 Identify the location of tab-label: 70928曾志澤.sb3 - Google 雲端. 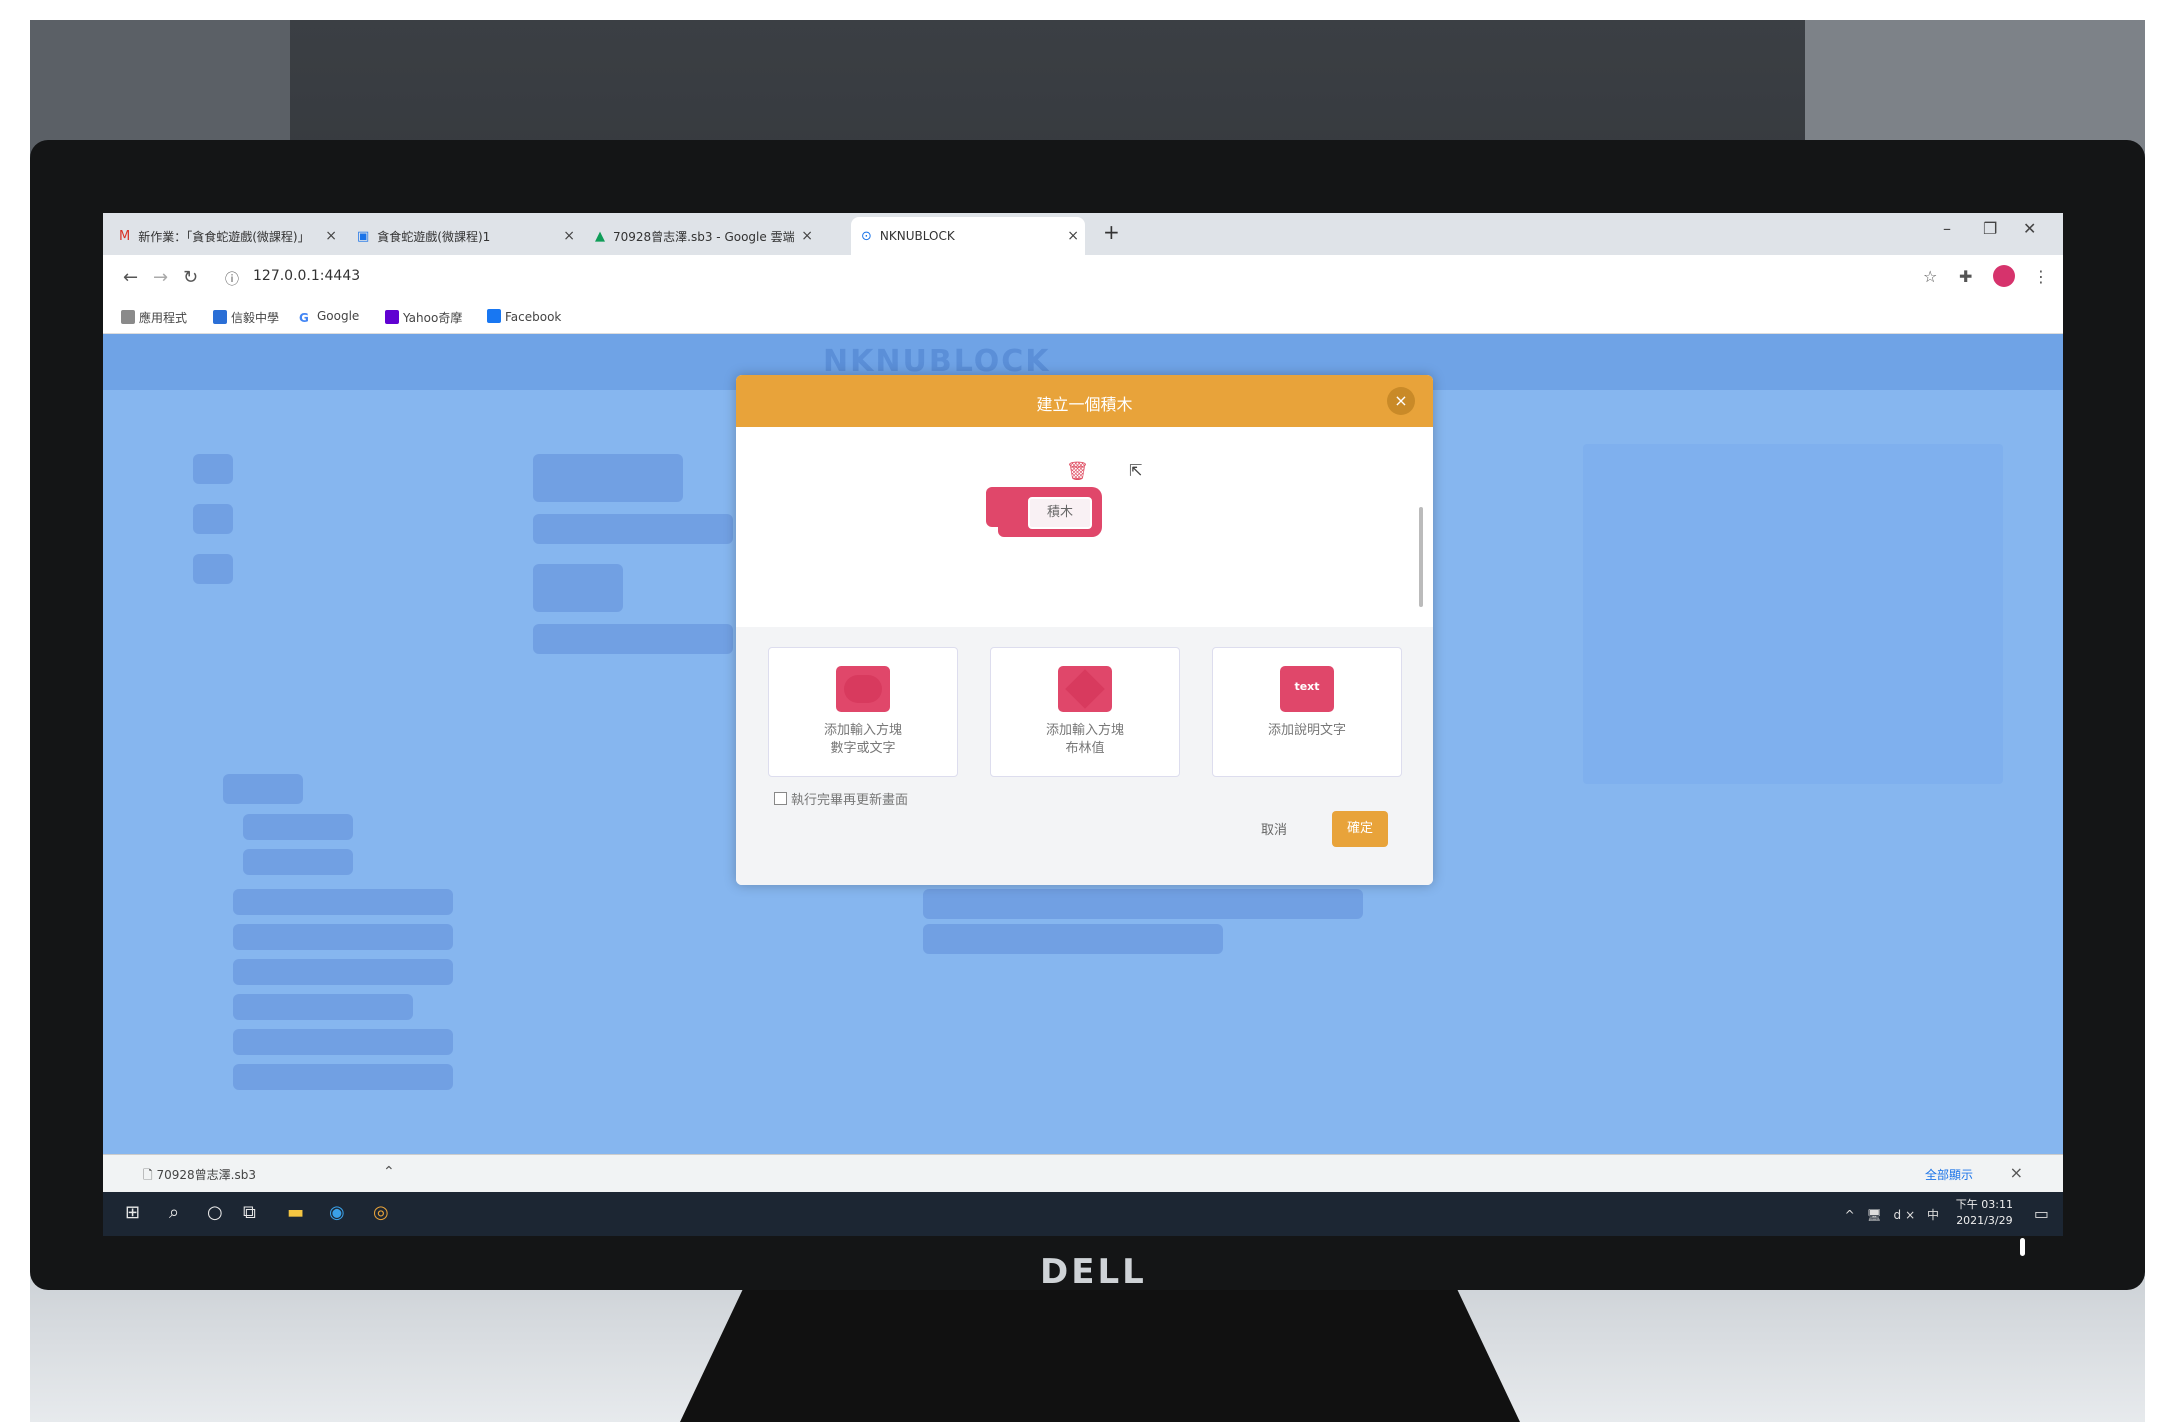
(704, 236).